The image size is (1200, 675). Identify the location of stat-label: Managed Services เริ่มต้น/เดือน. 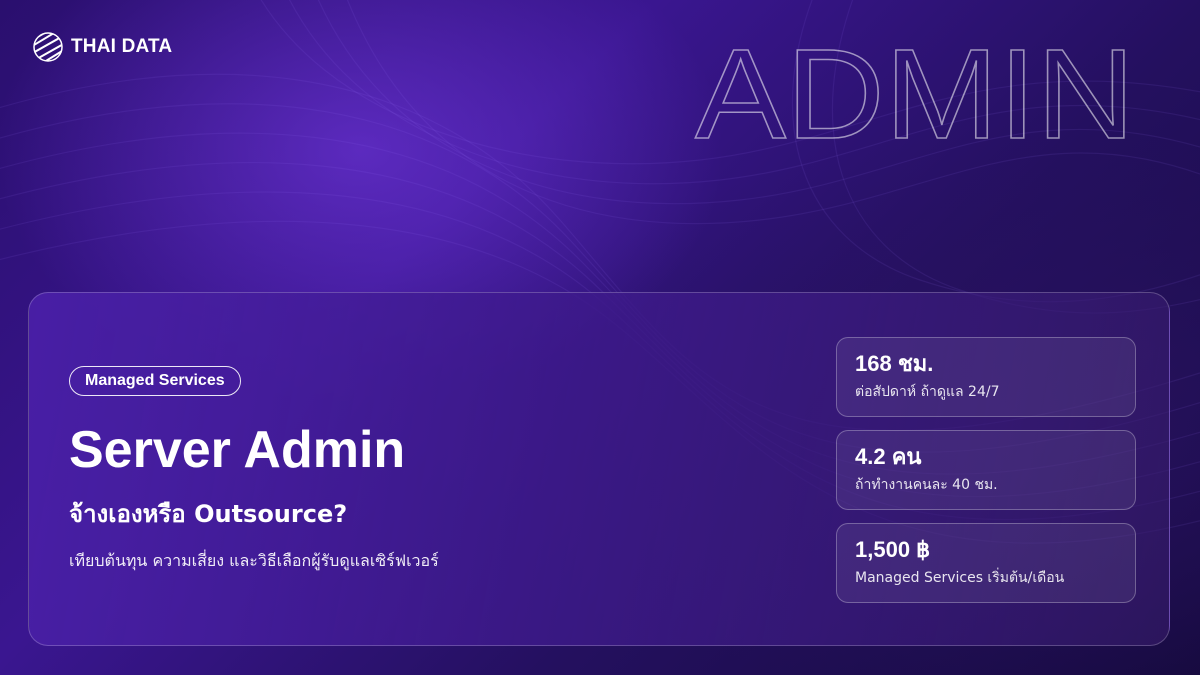
(960, 578).